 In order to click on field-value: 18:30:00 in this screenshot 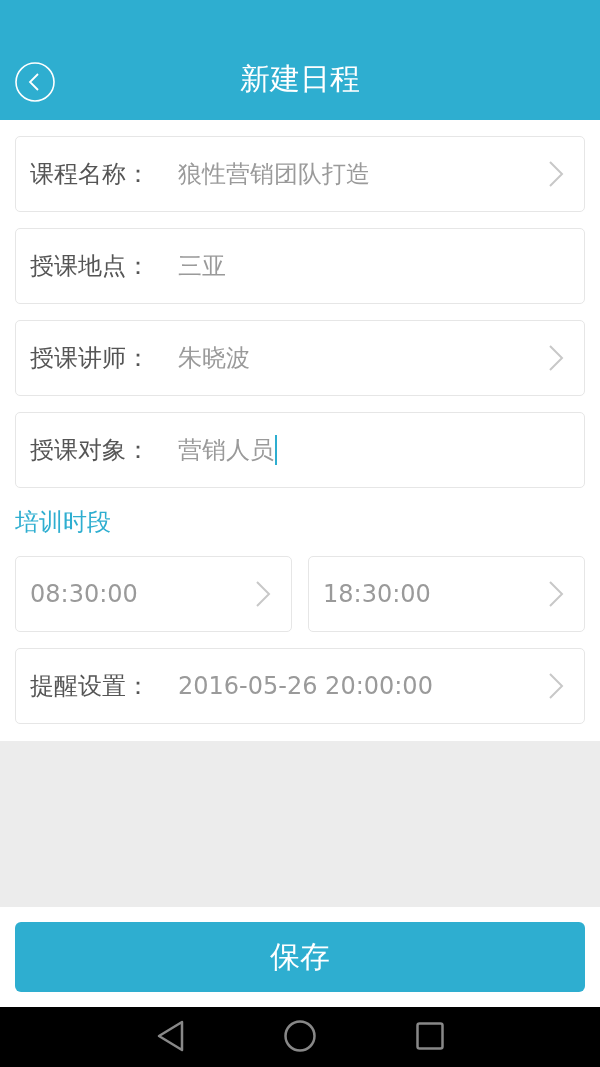, I will do `click(377, 594)`.